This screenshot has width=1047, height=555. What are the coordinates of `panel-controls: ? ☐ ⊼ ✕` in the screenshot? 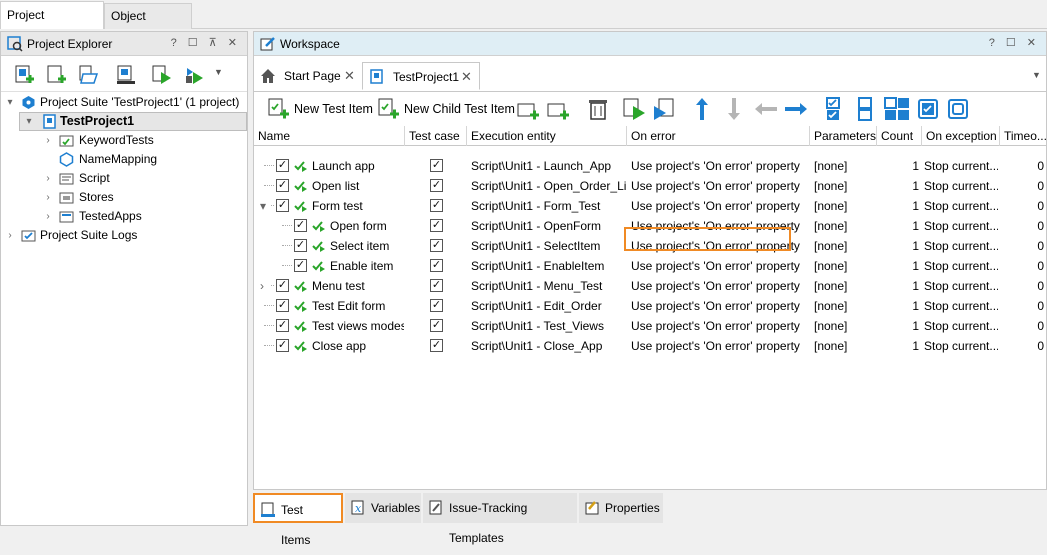 It's located at (206, 42).